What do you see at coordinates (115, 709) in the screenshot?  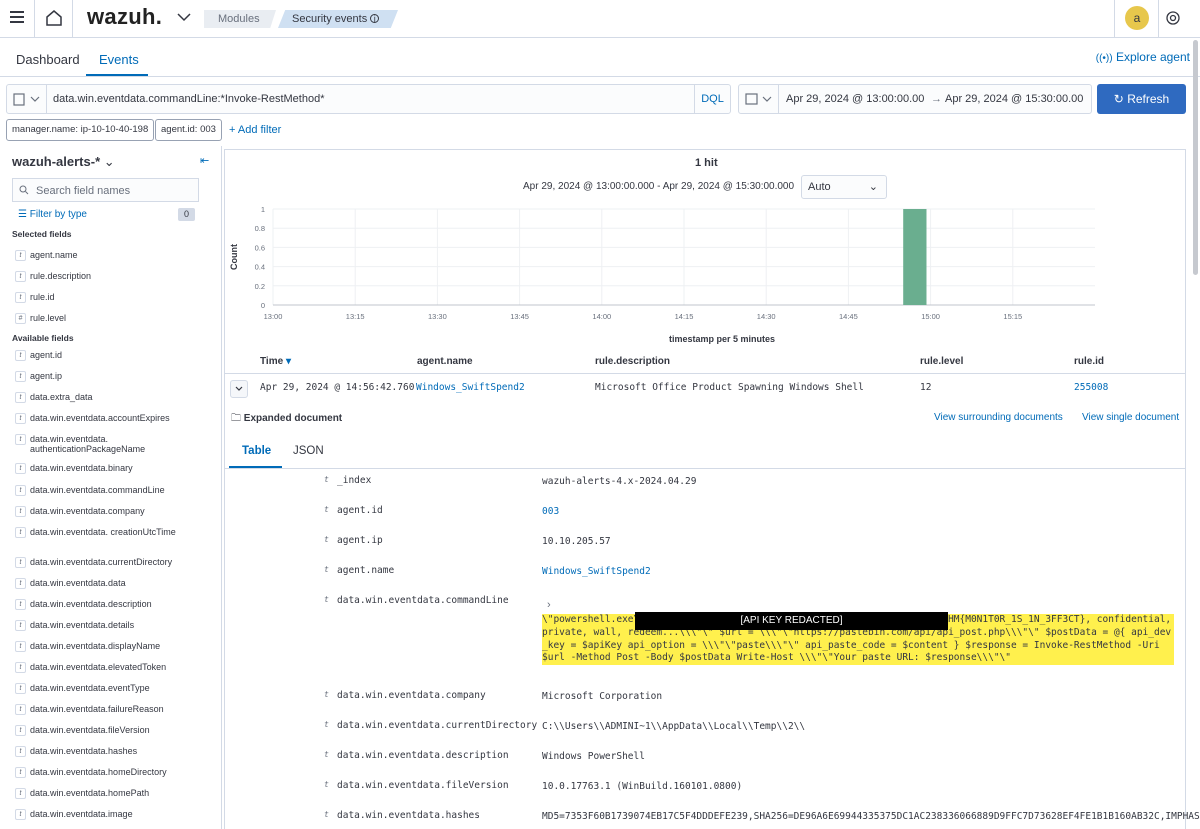 I see `field-item: t data.win.eventdata.failureReason` at bounding box center [115, 709].